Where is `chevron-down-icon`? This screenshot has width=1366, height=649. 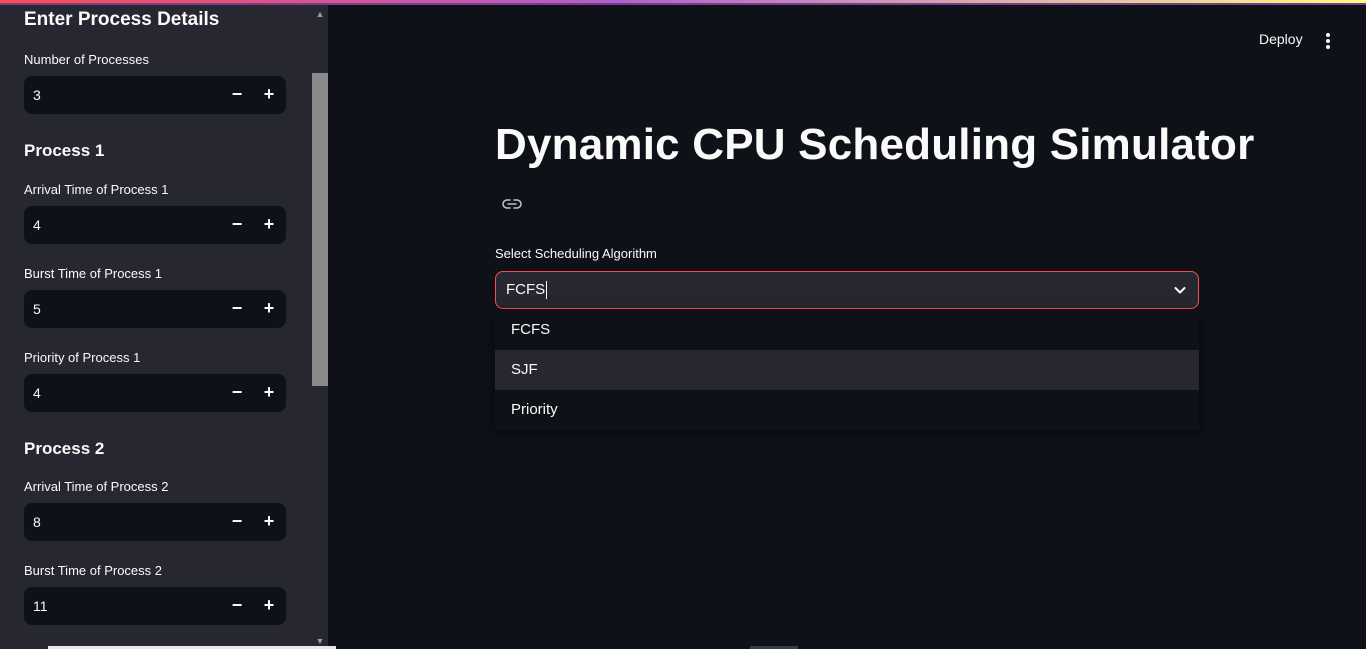 chevron-down-icon is located at coordinates (1180, 290).